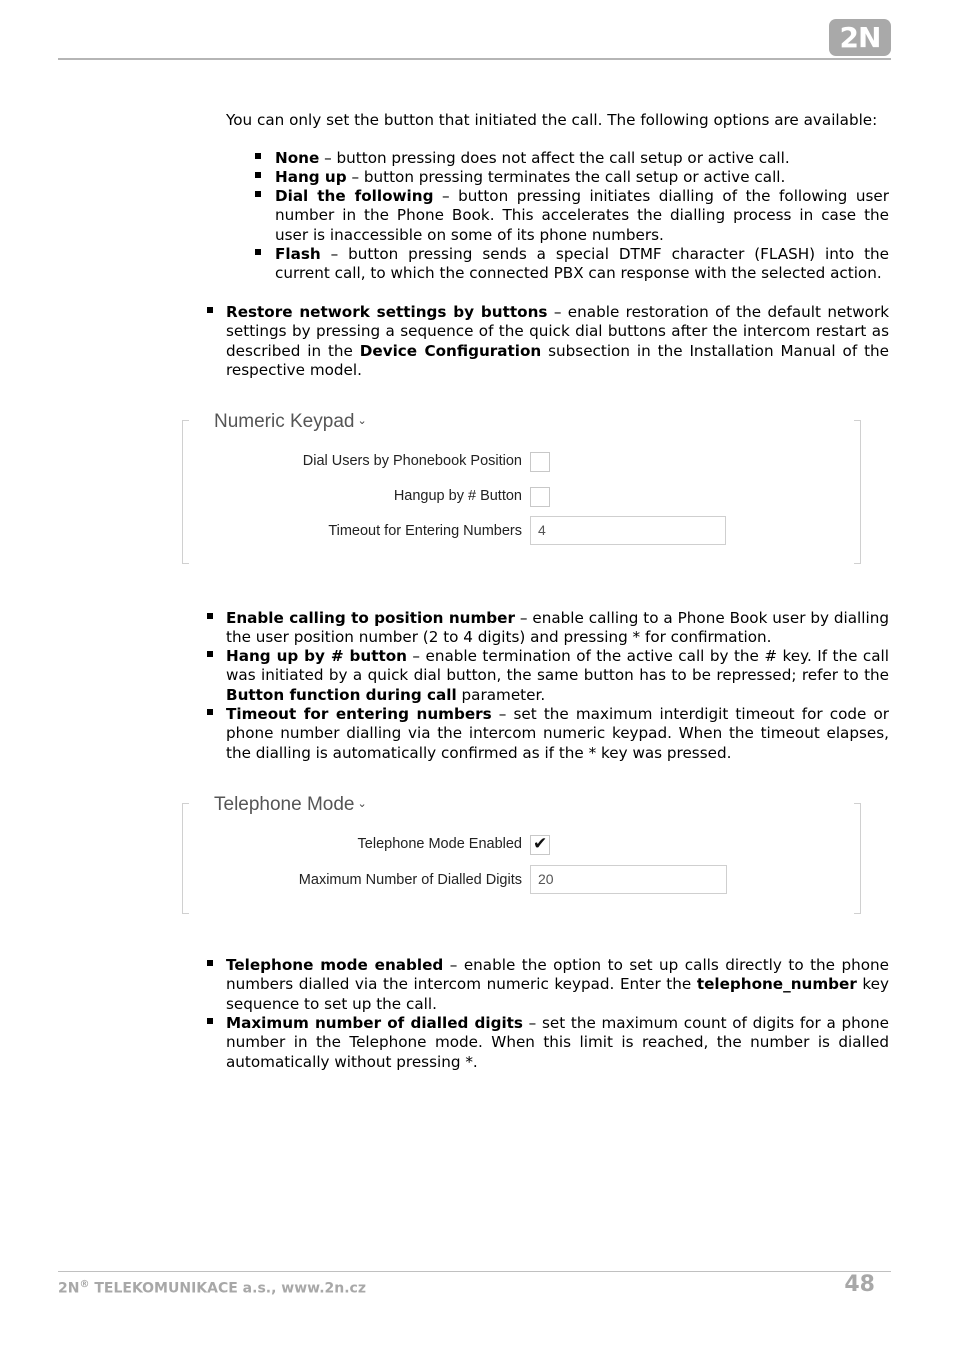 The image size is (954, 1350). Describe the element at coordinates (457, 496) in the screenshot. I see `hangup-hash-label: Hangup by # Button` at that location.